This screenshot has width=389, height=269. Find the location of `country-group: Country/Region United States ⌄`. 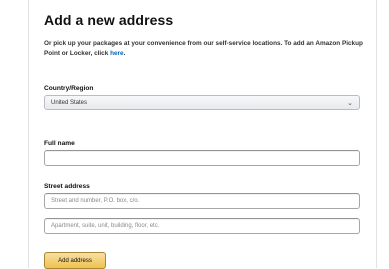

country-group: Country/Region United States ⌄ is located at coordinates (204, 97).